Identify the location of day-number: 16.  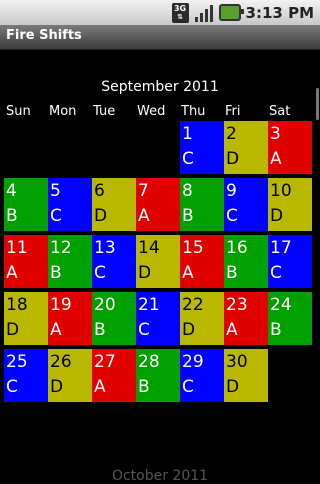
(237, 248).